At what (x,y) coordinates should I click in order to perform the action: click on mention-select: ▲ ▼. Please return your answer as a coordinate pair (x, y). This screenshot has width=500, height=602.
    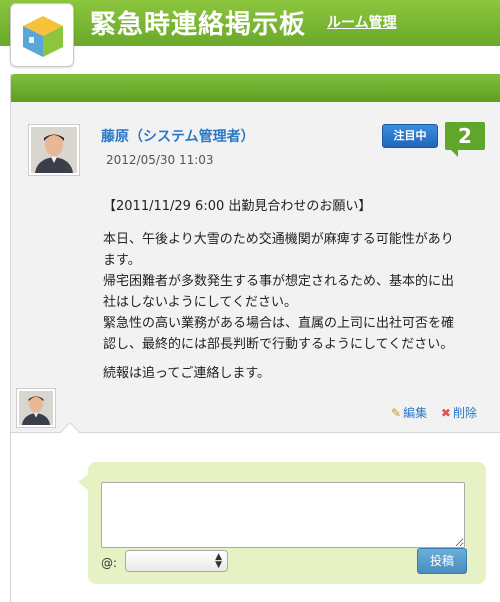
    Looking at the image, I should click on (176, 561).